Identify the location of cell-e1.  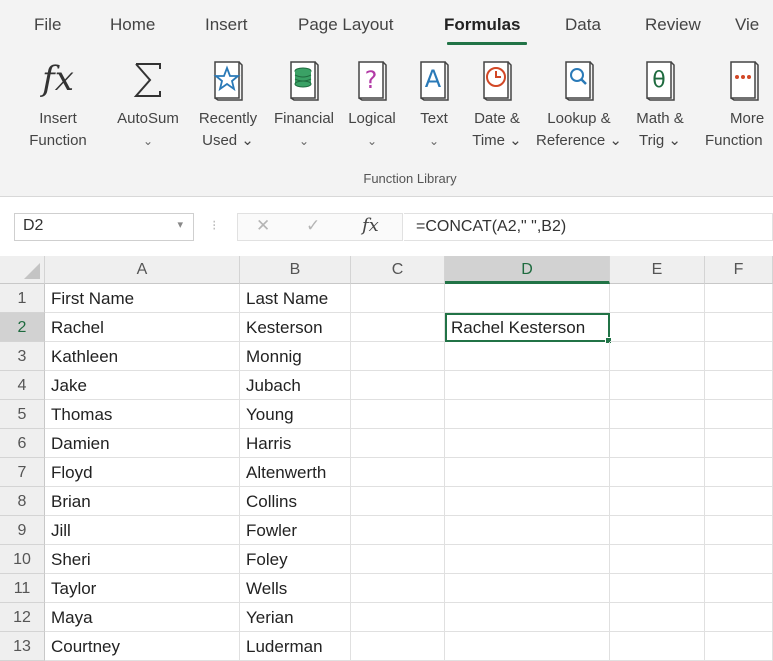
(657, 298).